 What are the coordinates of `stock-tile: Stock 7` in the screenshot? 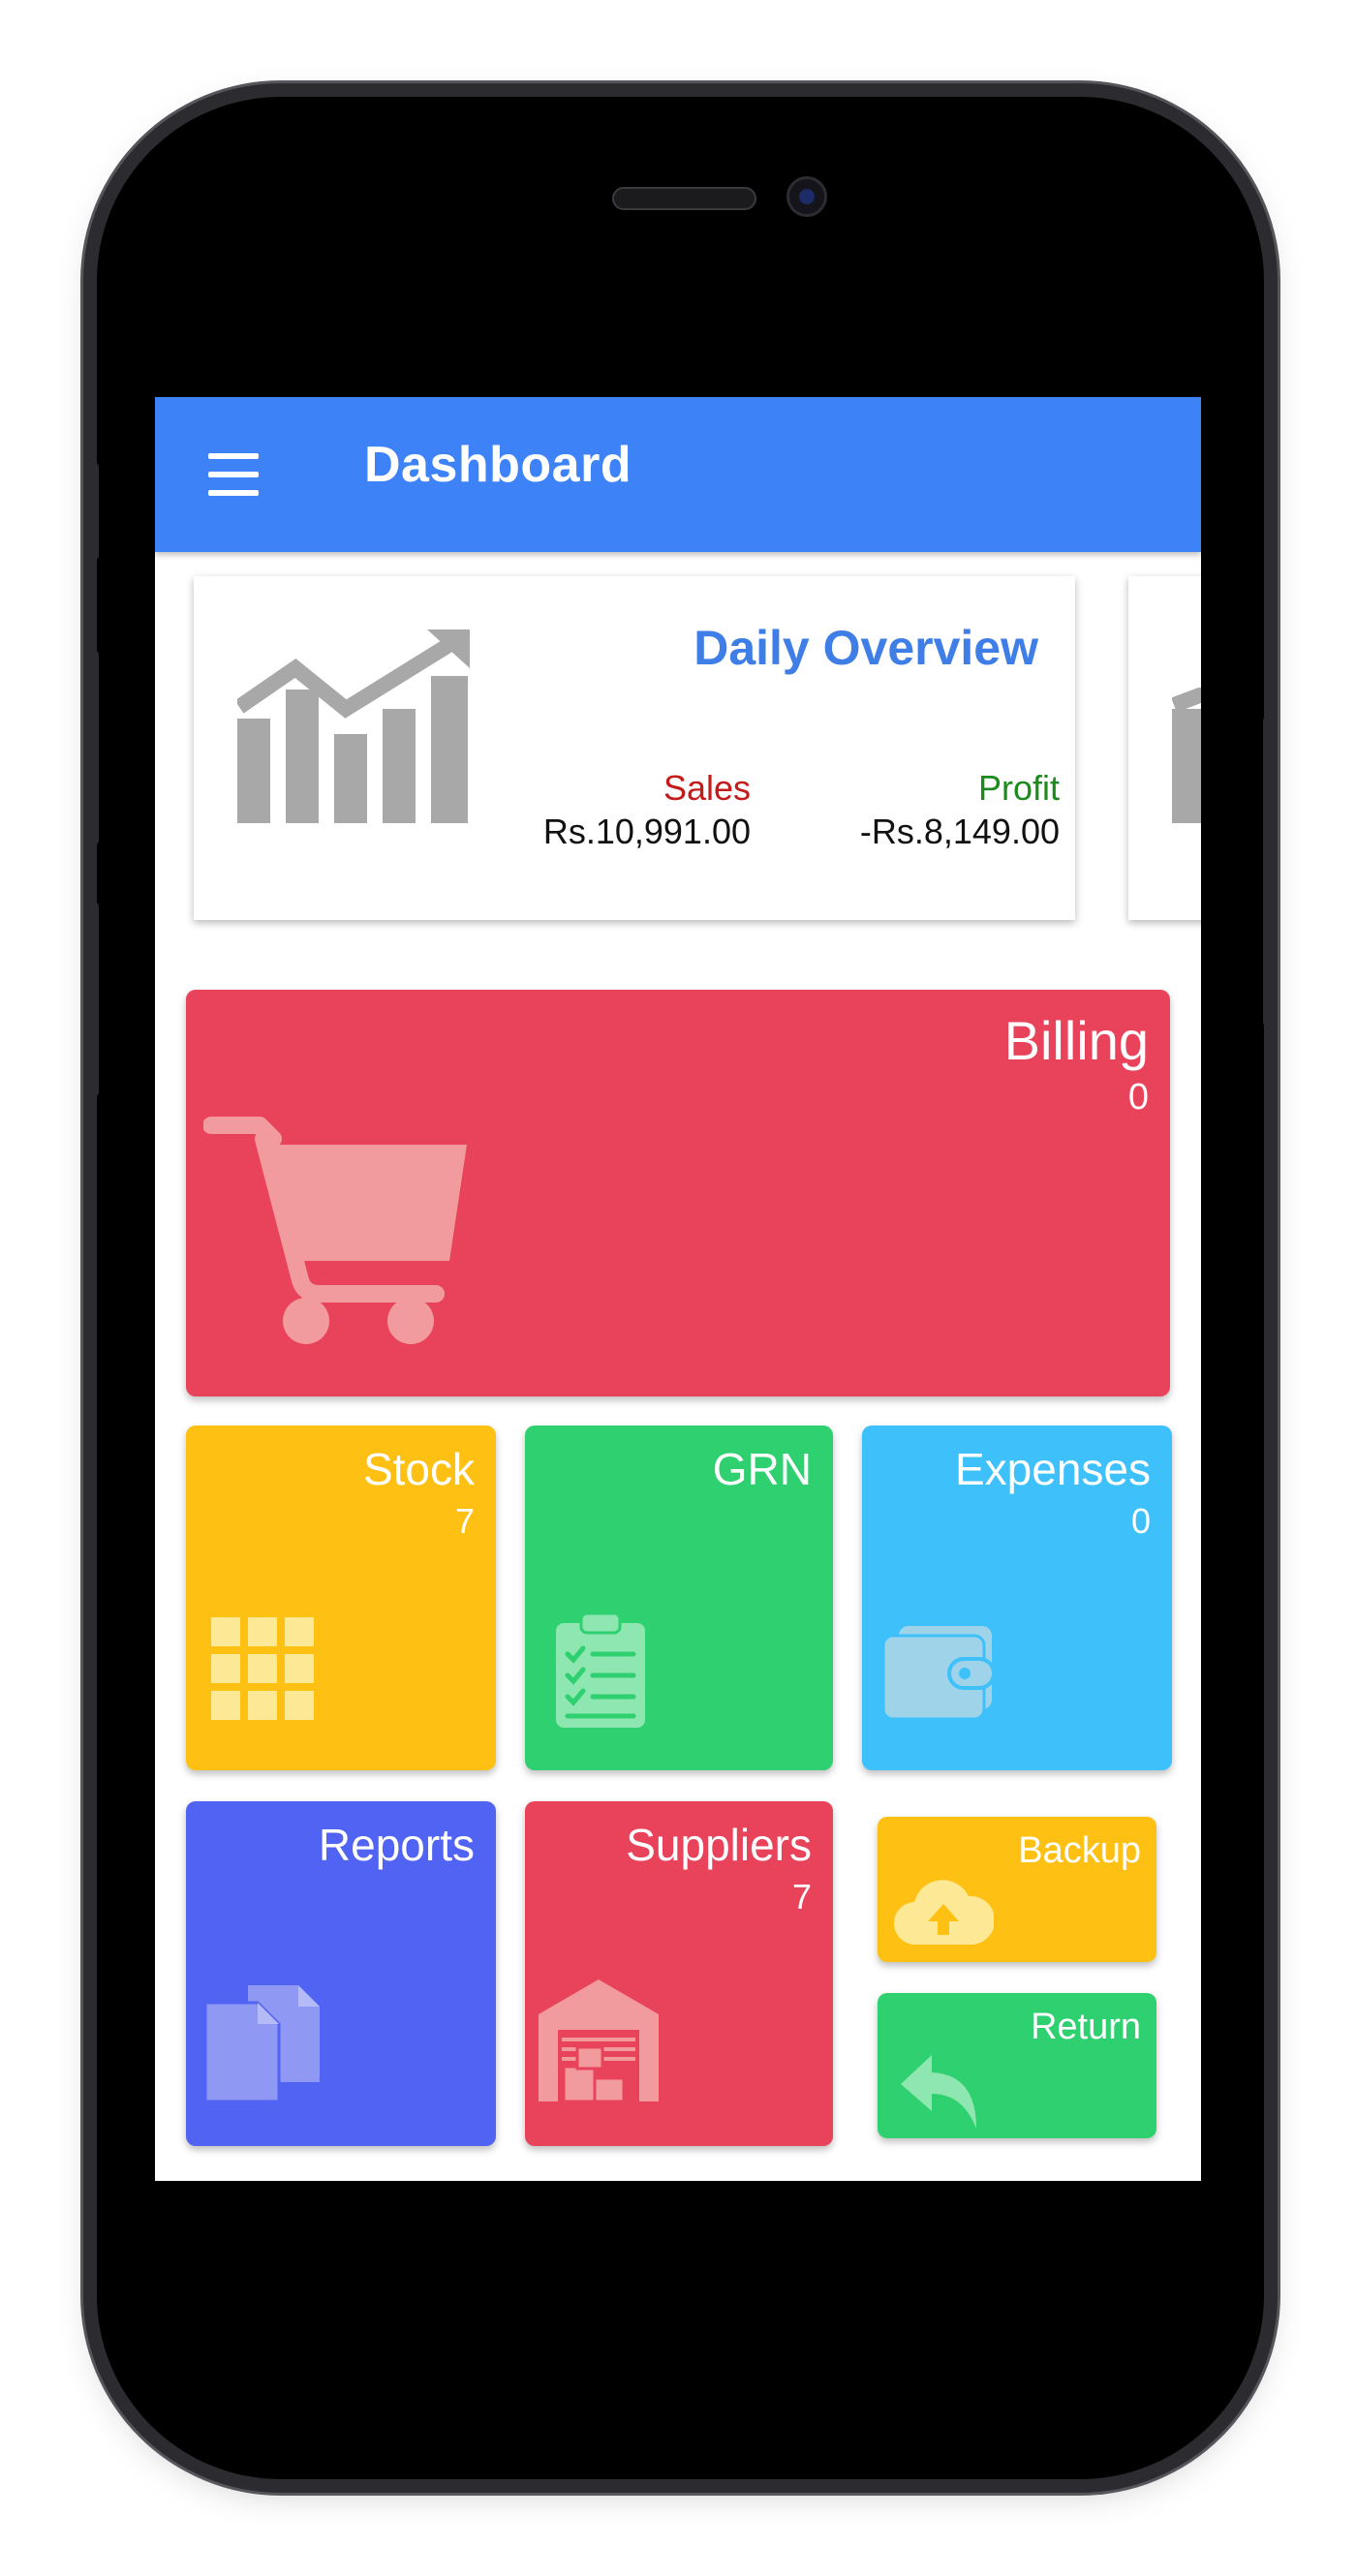 It's located at (341, 1598).